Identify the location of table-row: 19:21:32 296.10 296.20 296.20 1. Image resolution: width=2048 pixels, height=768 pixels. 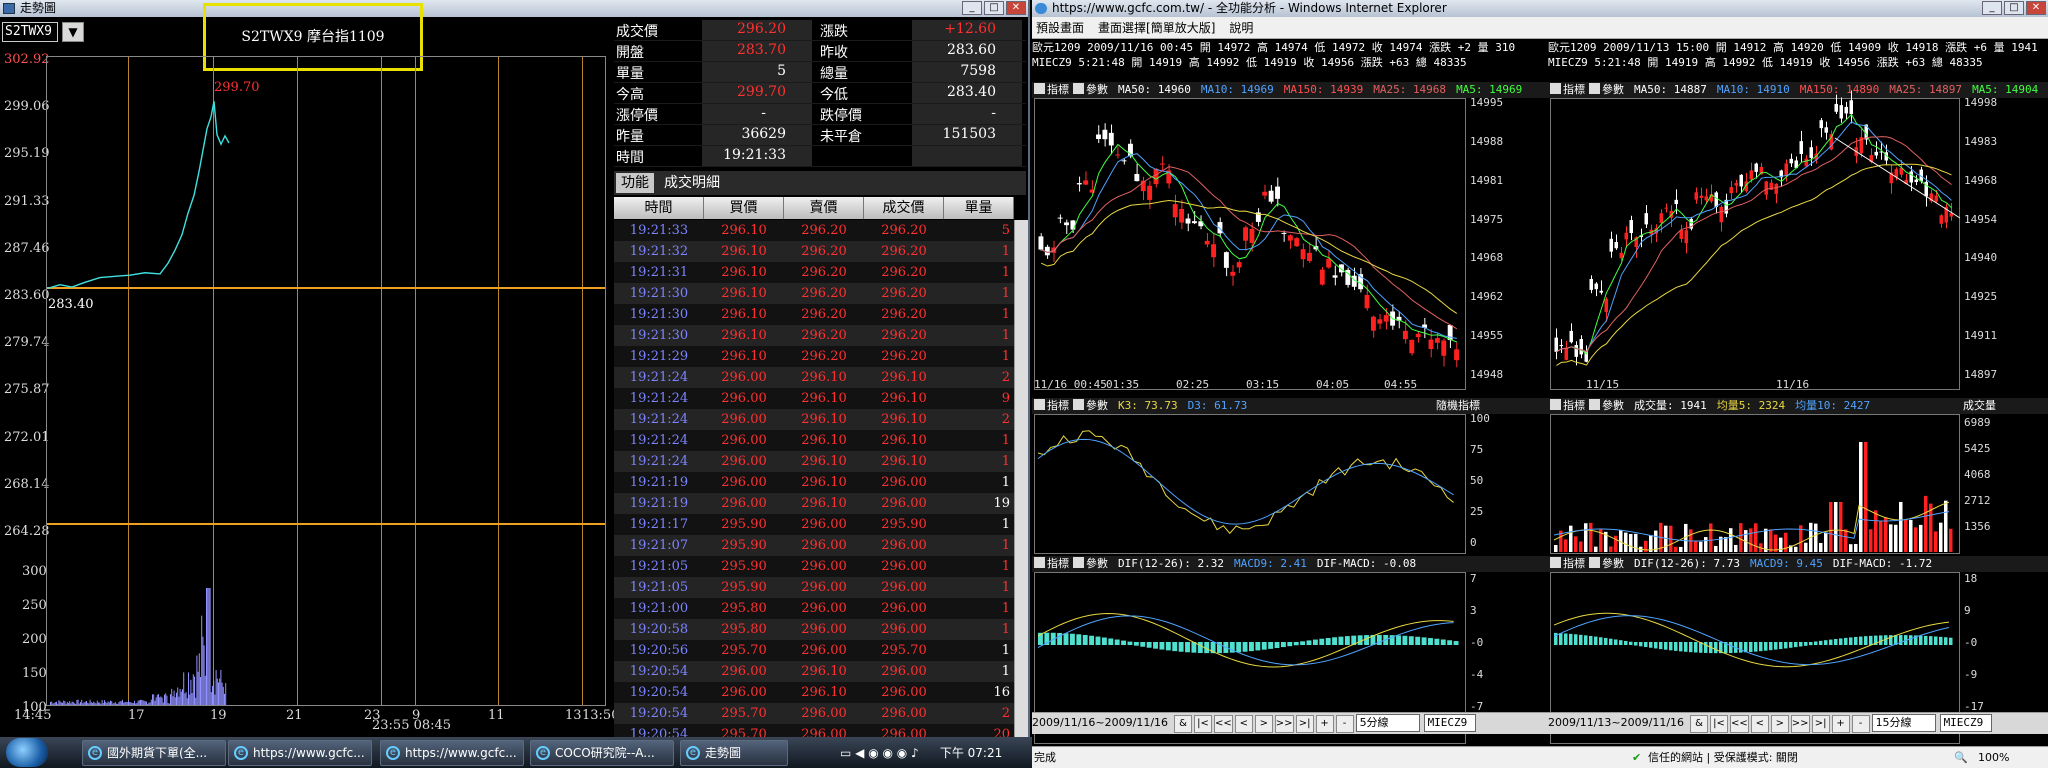
(814, 251).